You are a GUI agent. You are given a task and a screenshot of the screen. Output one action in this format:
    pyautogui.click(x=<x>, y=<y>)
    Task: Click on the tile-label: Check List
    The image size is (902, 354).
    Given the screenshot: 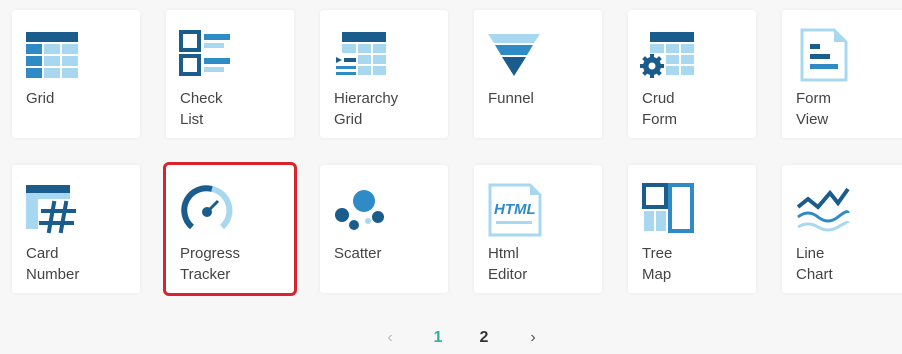 What is the action you would take?
    pyautogui.click(x=201, y=109)
    